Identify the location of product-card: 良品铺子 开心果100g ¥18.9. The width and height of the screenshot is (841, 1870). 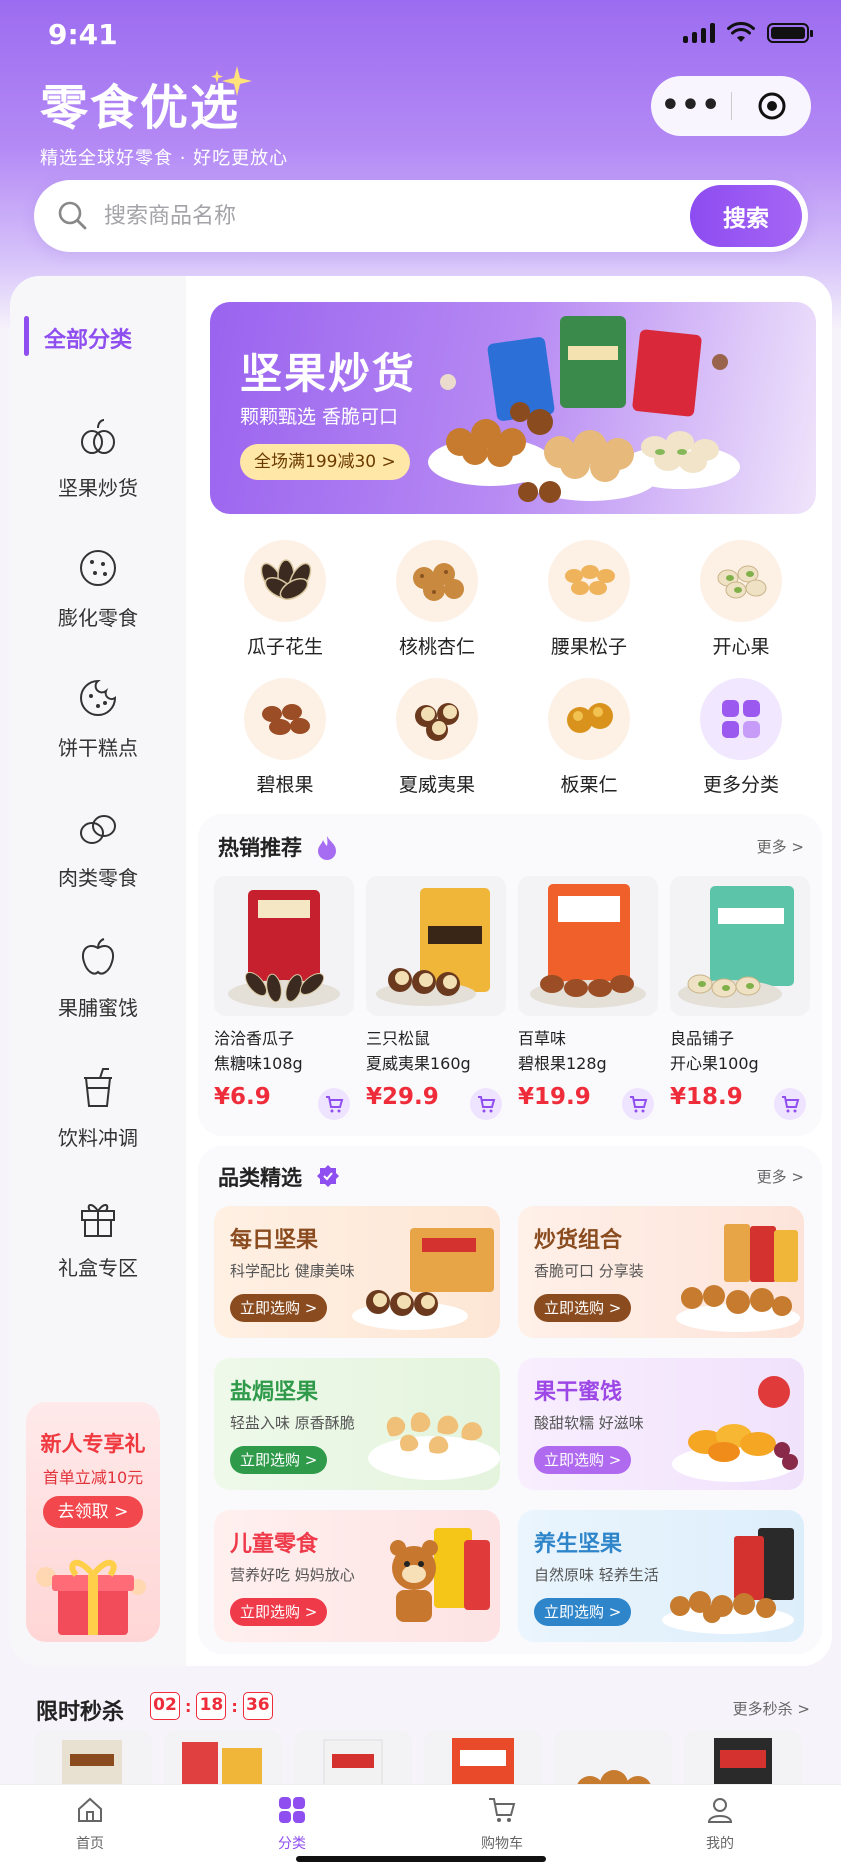
(740, 998).